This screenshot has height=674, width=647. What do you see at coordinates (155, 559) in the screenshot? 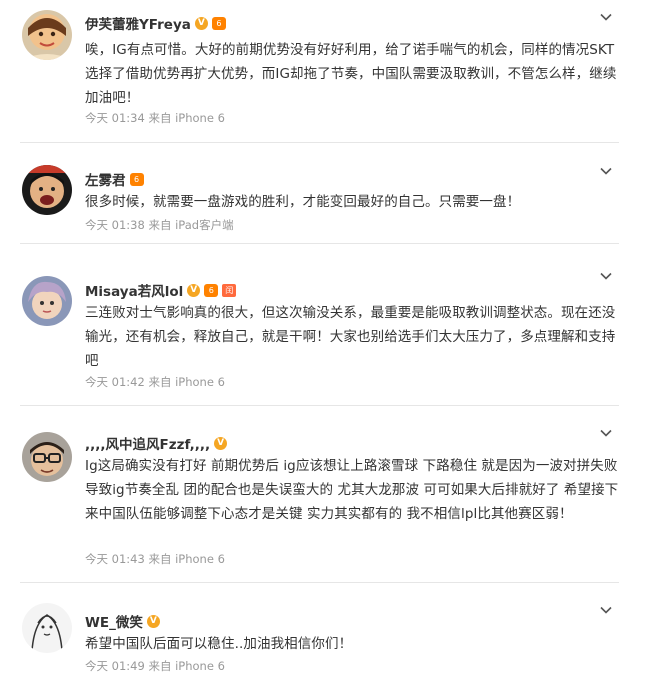
I see `comment-meta: 今天 01:43 来自 iPhone 6` at bounding box center [155, 559].